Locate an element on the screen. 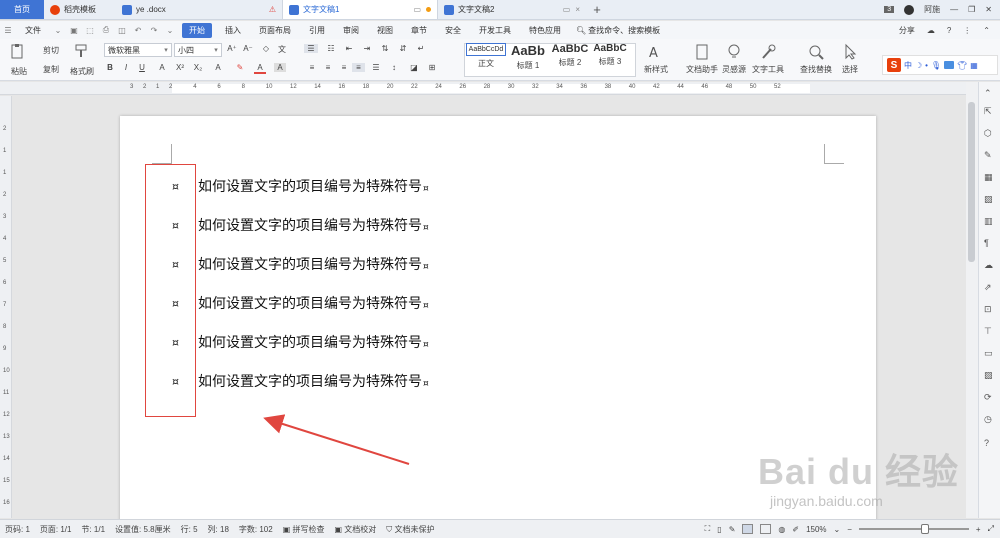  fit-window-icon: ⤢ is located at coordinates (991, 529).